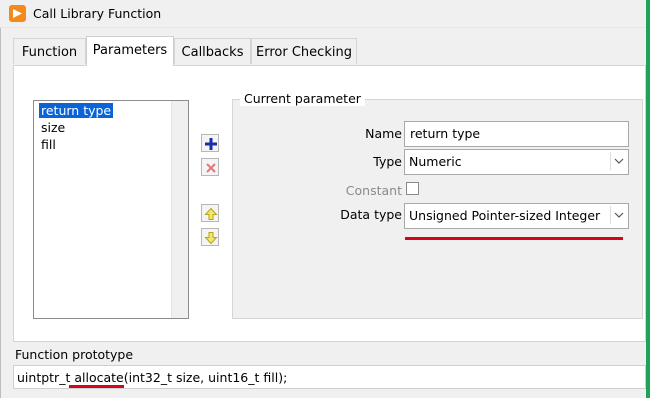 This screenshot has height=398, width=650. I want to click on delete-parameter-button, so click(210, 167).